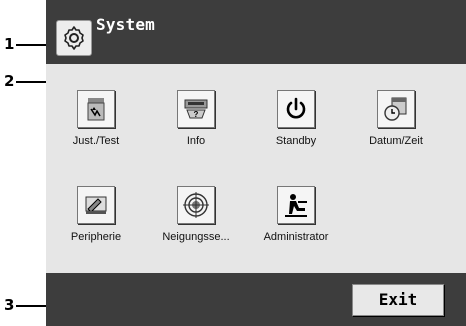  I want to click on power-icon, so click(296, 108).